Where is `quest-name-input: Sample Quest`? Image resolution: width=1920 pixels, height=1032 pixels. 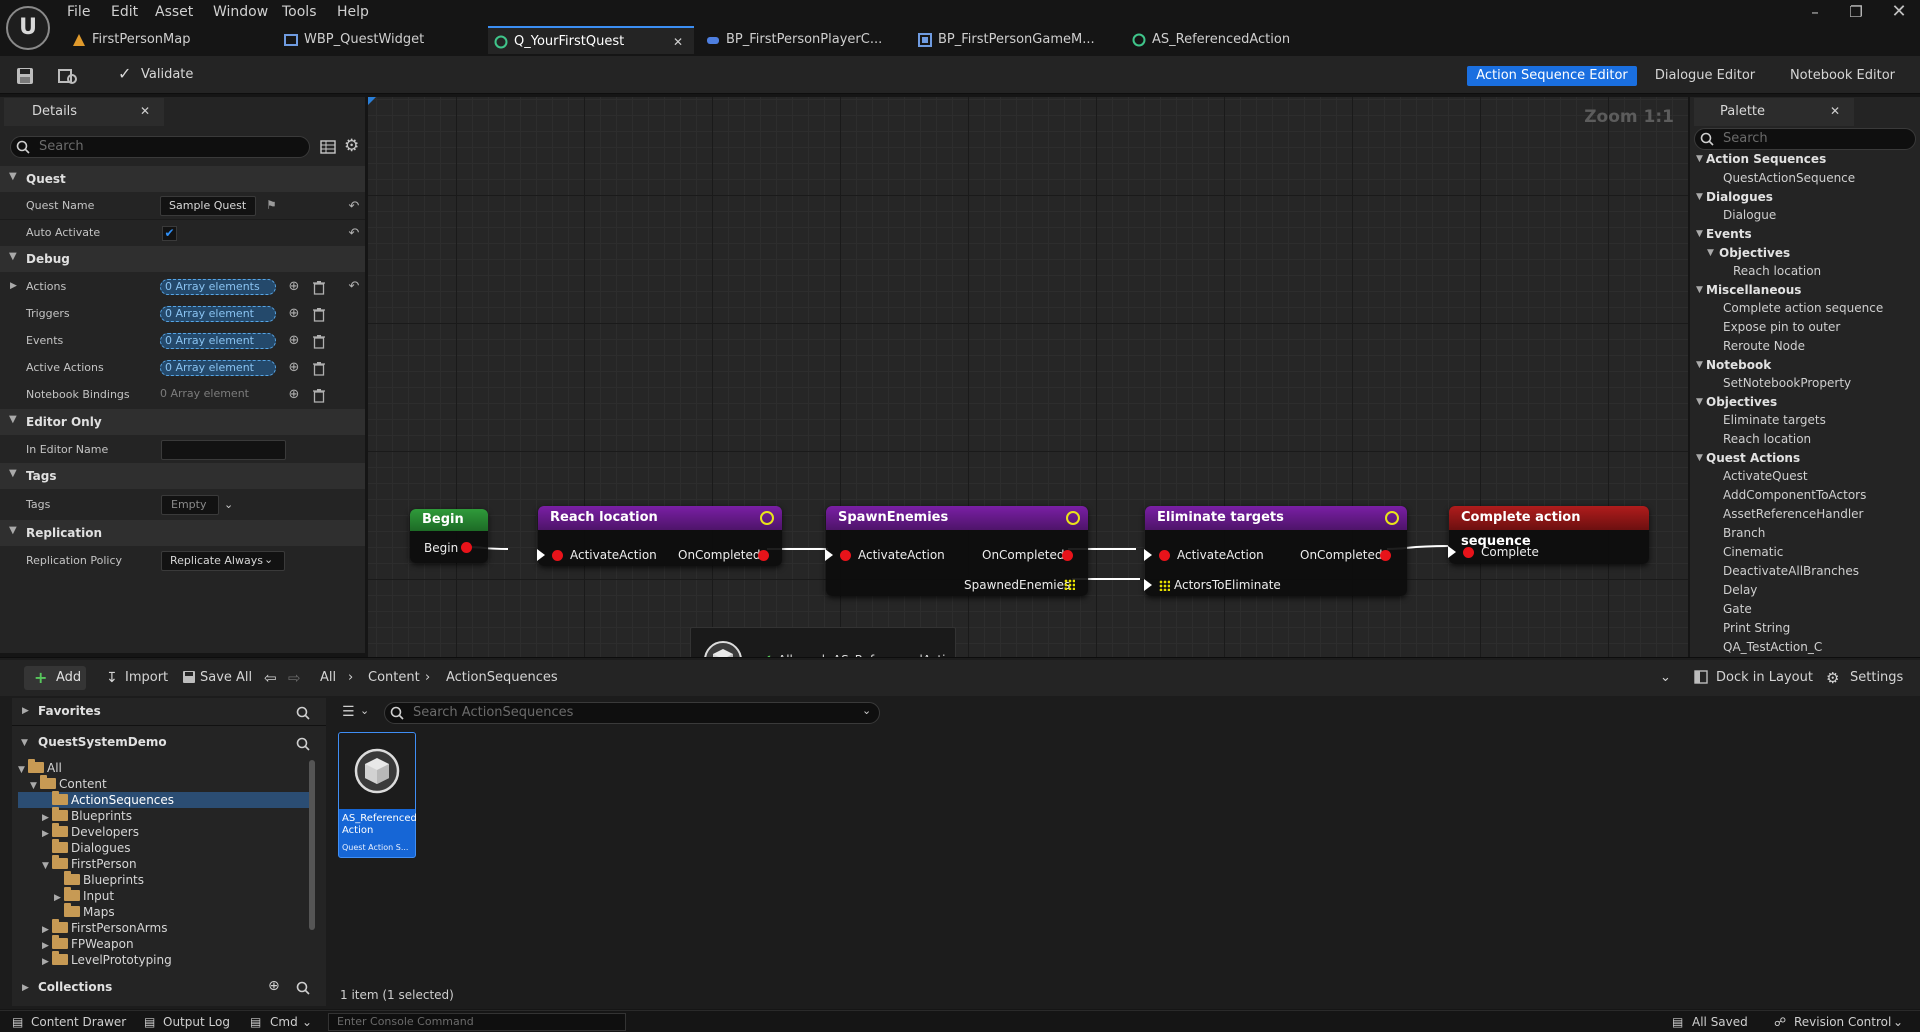
quest-name-input: Sample Quest is located at coordinates (208, 206).